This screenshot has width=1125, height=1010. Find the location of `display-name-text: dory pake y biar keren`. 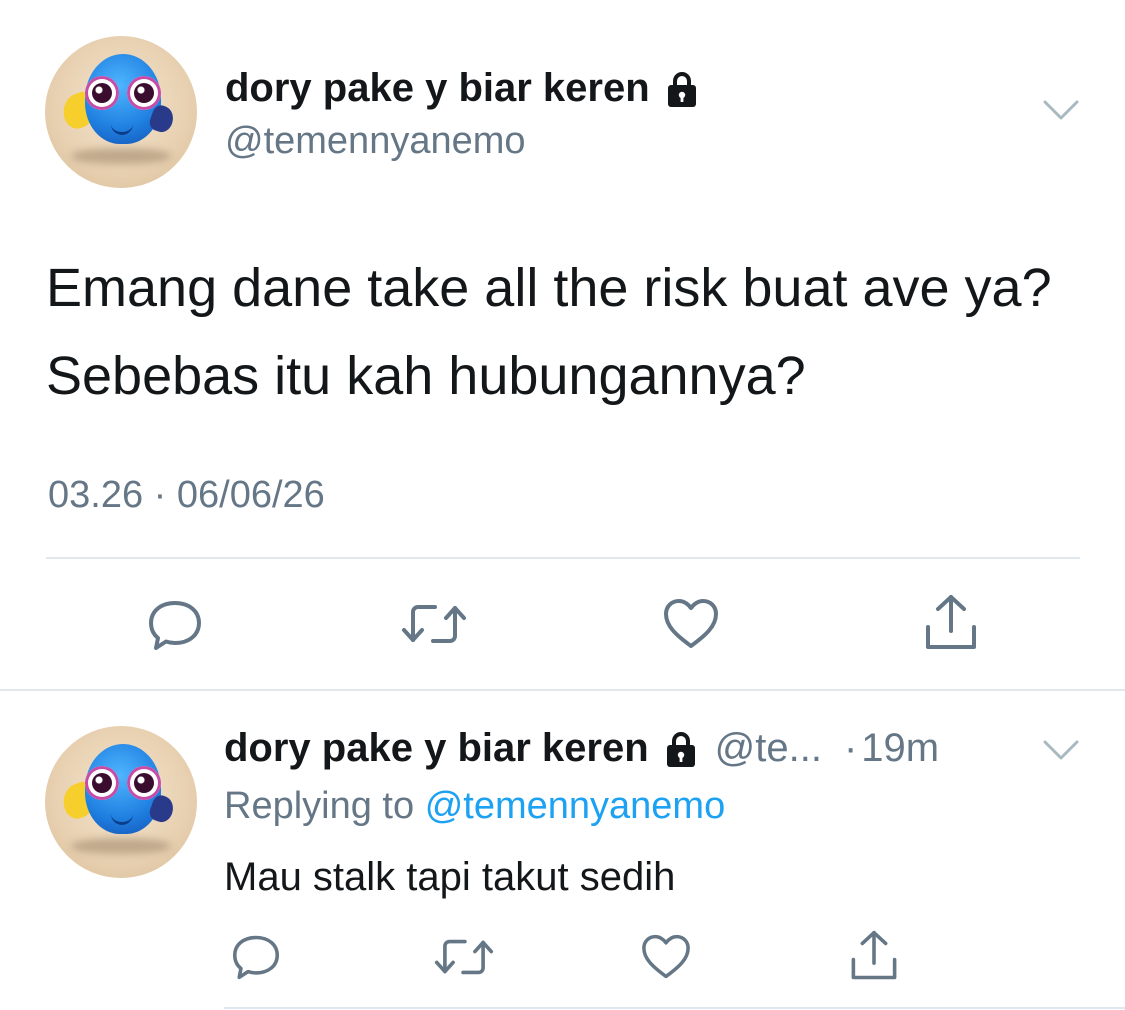

display-name-text: dory pake y biar keren is located at coordinates (437, 88).